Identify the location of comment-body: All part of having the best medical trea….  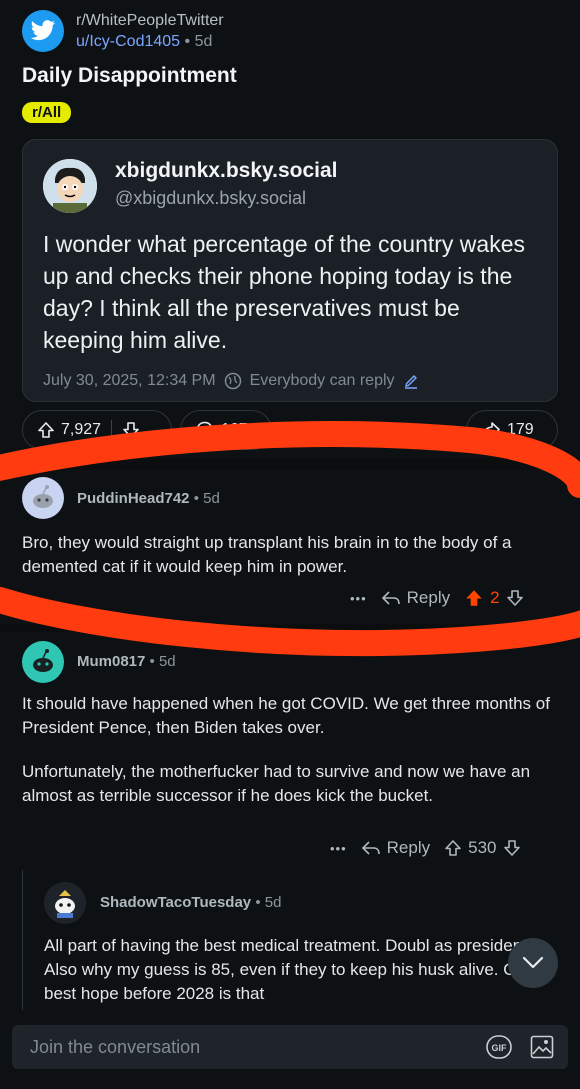
(288, 969).